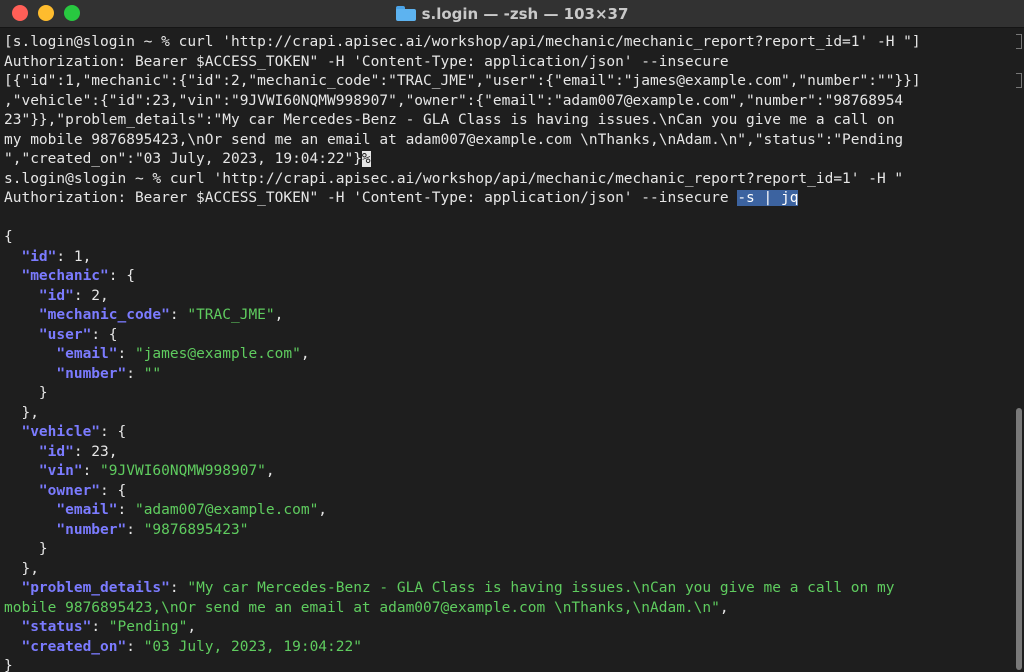  What do you see at coordinates (56, 627) in the screenshot?
I see `json-key: "status"` at bounding box center [56, 627].